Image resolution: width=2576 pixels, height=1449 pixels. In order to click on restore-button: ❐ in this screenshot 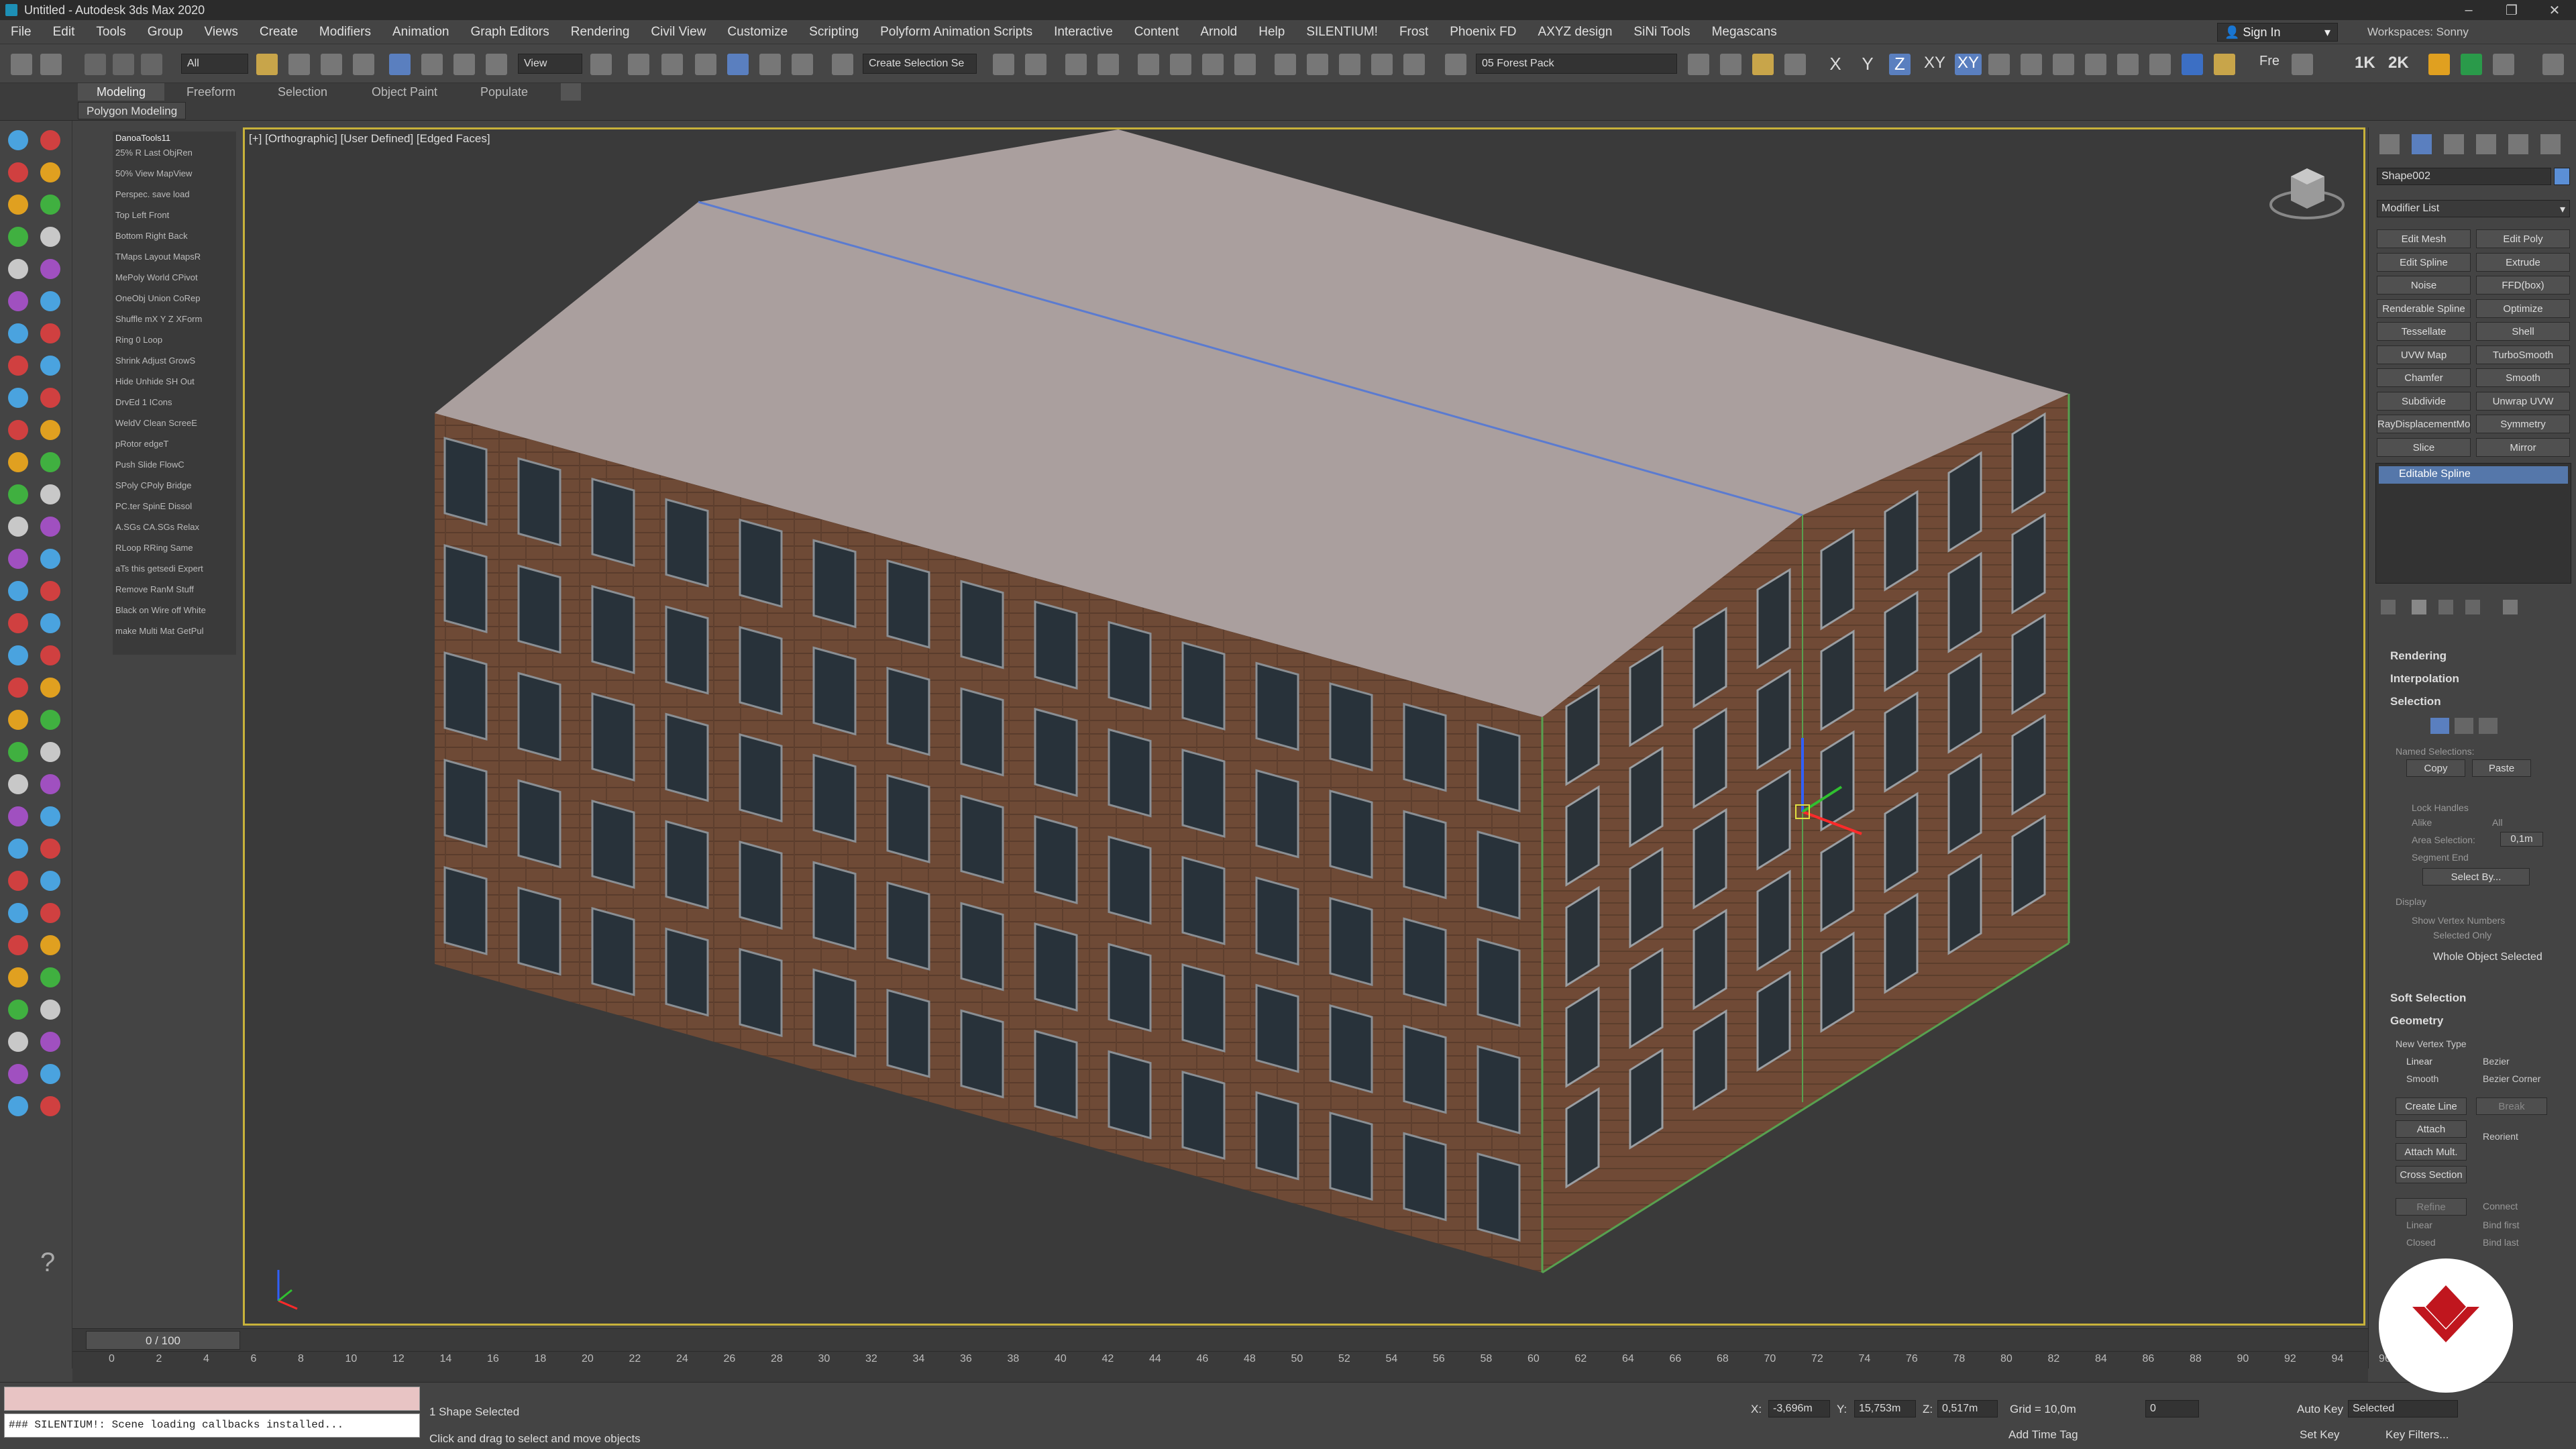, I will do `click(2511, 10)`.